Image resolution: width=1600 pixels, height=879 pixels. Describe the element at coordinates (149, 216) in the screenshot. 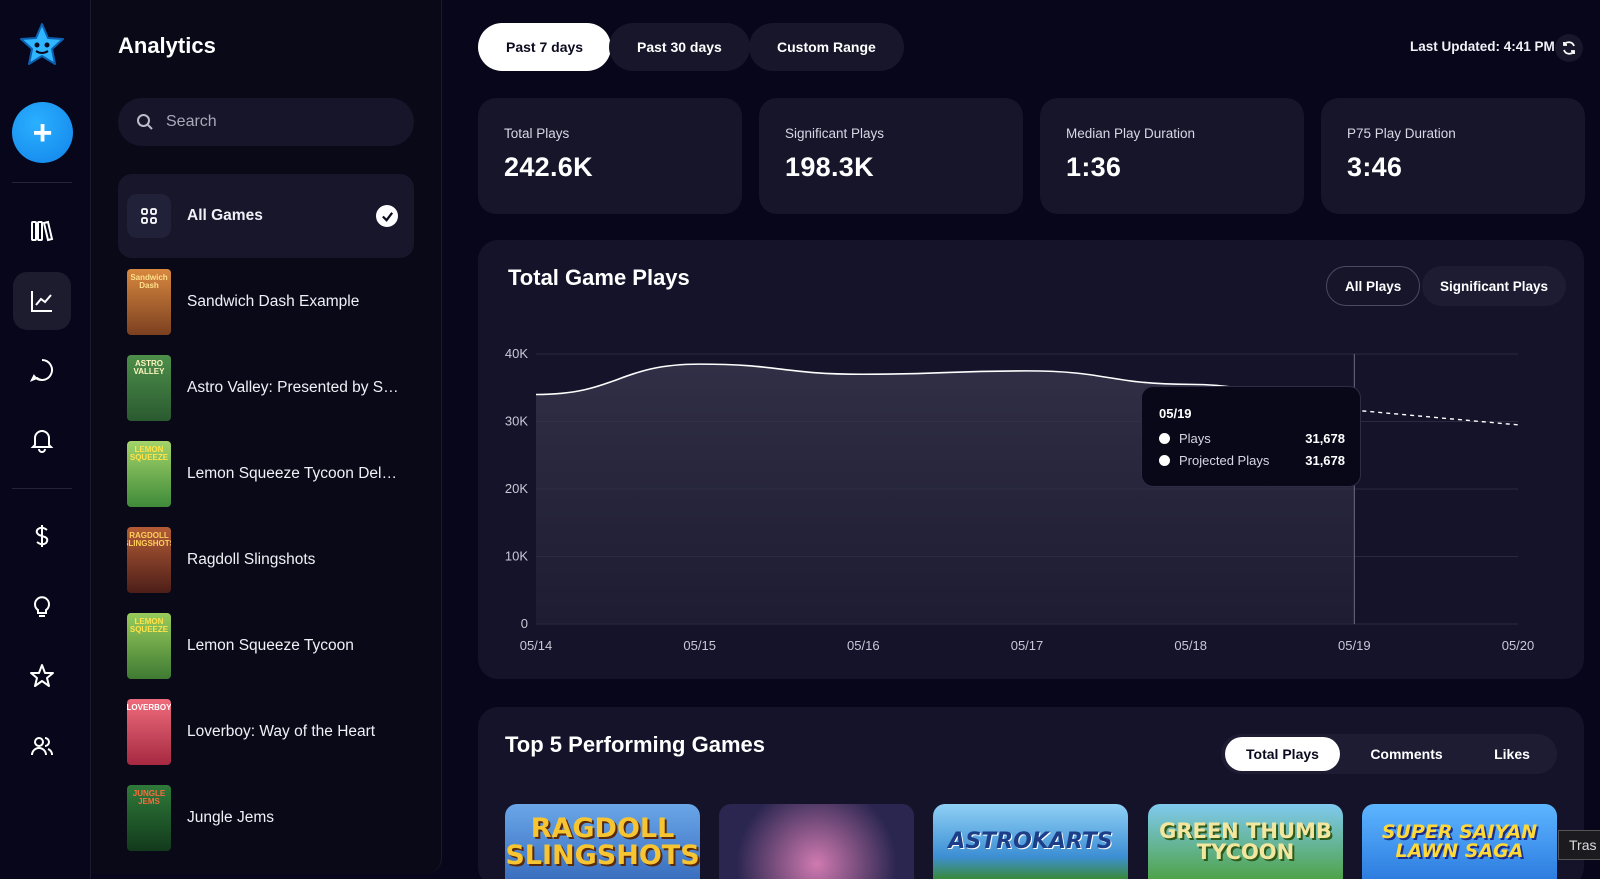

I see `grid-icon` at that location.